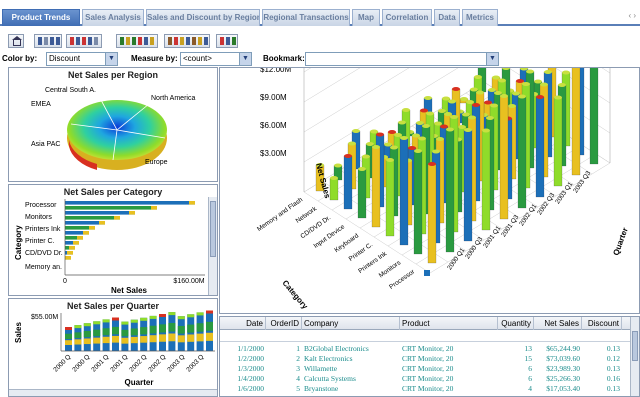 The width and height of the screenshot is (640, 397). What do you see at coordinates (480, 17) in the screenshot?
I see `tab-metrics: Metrics` at bounding box center [480, 17].